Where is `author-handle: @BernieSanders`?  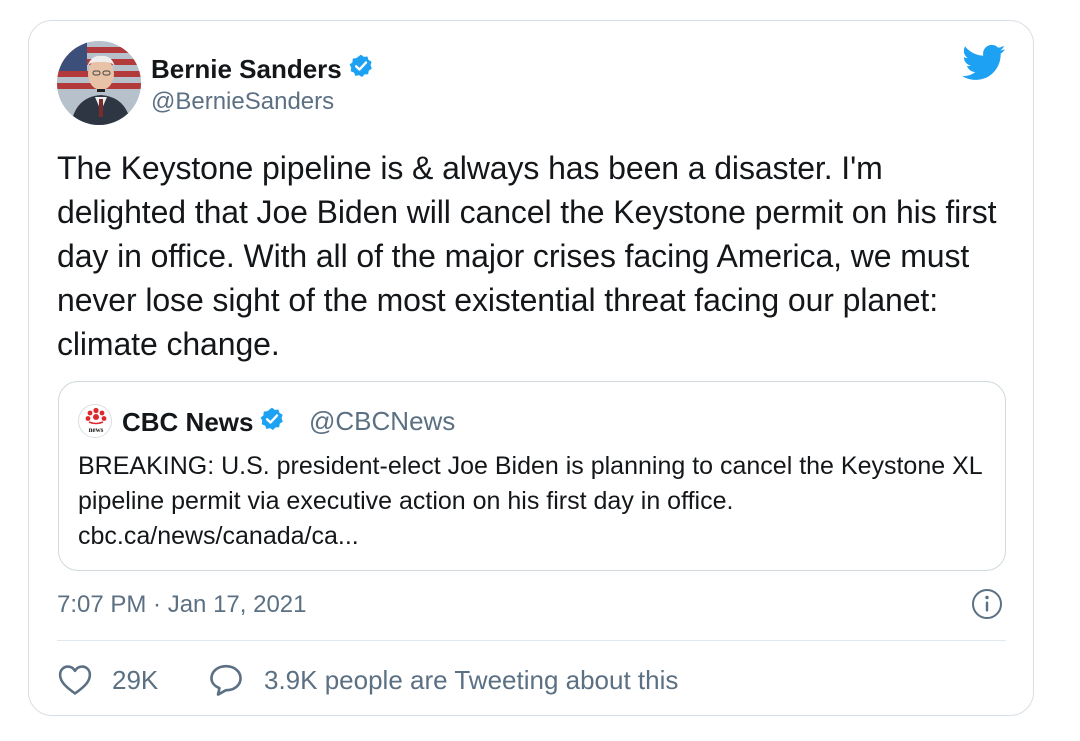
author-handle: @BernieSanders is located at coordinates (242, 102).